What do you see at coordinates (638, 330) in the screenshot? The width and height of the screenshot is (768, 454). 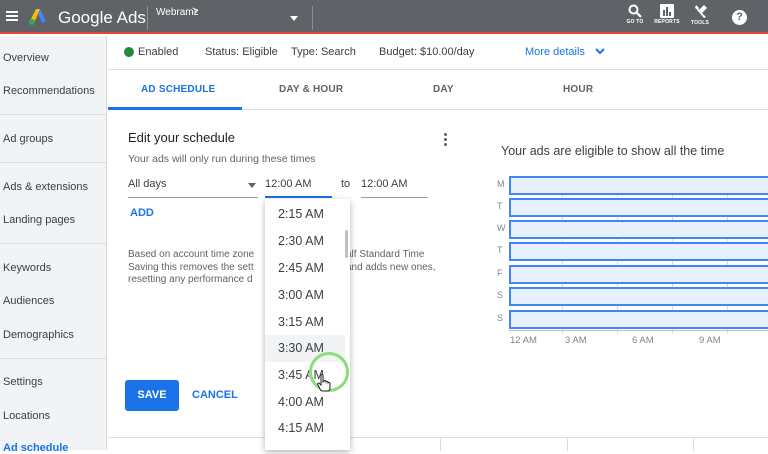 I see `chart-baseline` at bounding box center [638, 330].